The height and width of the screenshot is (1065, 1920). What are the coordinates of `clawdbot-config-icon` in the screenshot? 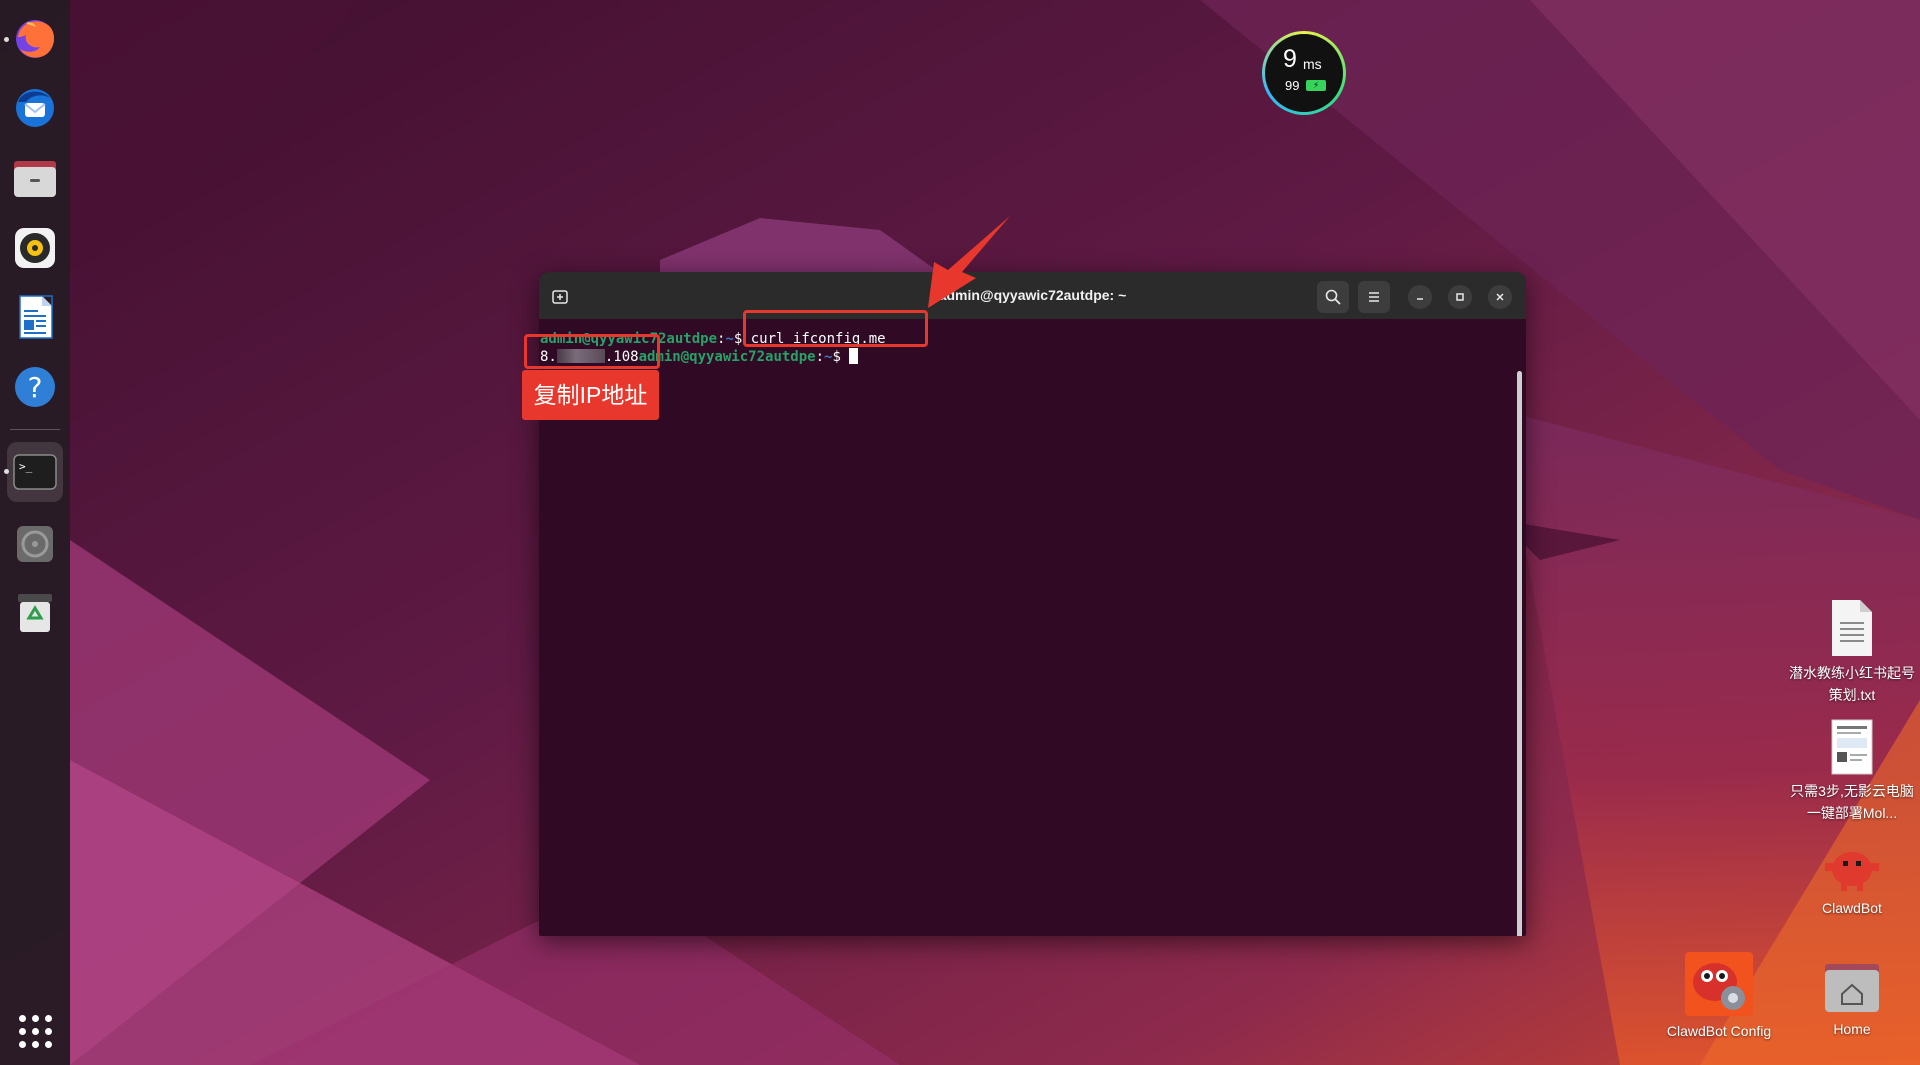 It's located at (1719, 986).